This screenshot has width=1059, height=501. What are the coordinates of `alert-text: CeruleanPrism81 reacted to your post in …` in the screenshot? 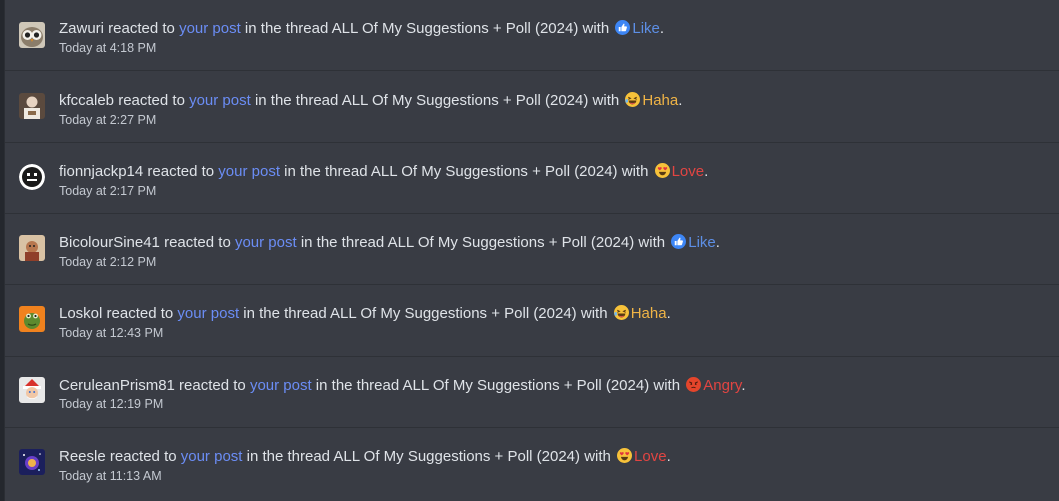 It's located at (402, 386).